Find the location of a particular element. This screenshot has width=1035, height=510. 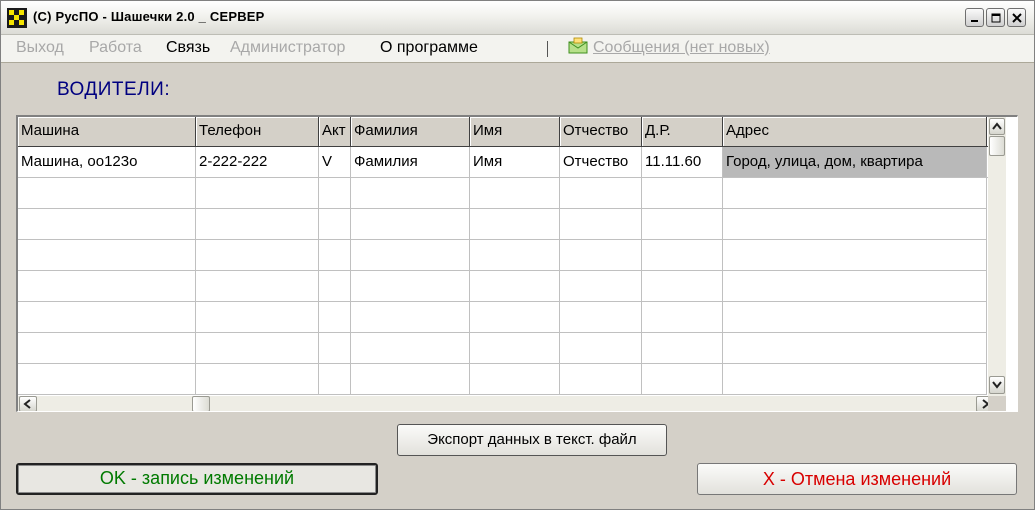

cell-surname: Фамилия is located at coordinates (410, 162).